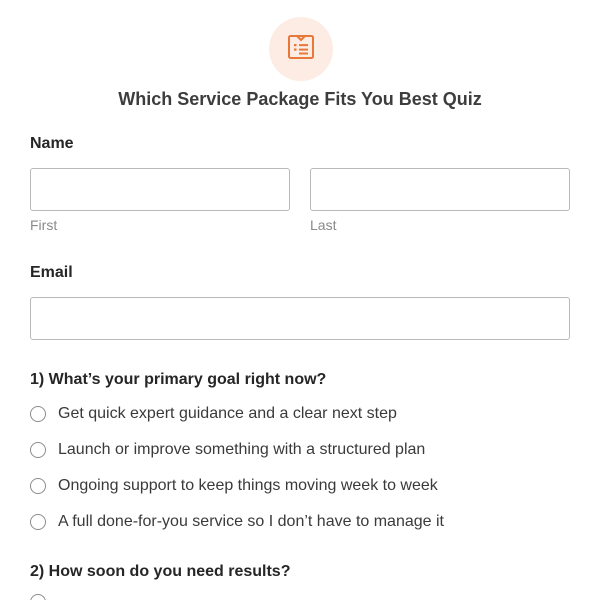 This screenshot has width=600, height=600. Describe the element at coordinates (323, 225) in the screenshot. I see `last-name-sublabel: Last` at that location.